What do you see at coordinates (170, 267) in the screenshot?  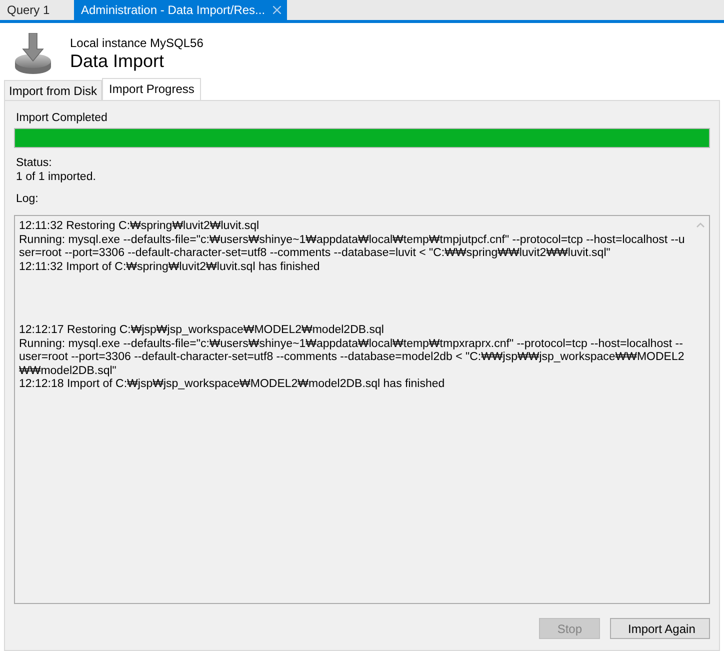 I see `log-line: 12:11:32 Import of C:₩spring₩luvit2₩luvit.sql has finished` at bounding box center [170, 267].